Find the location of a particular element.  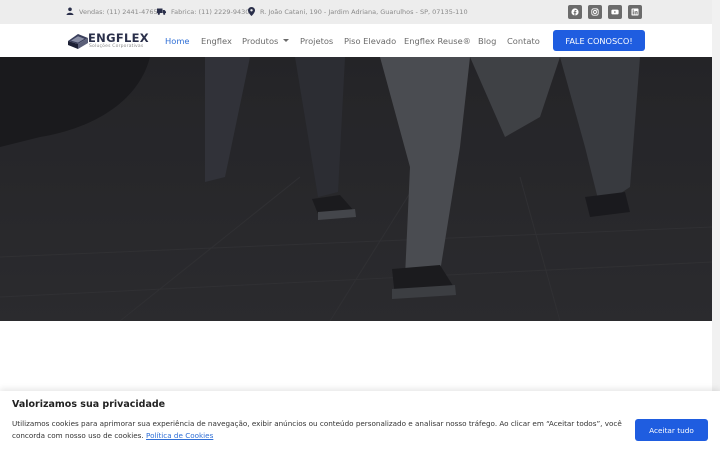

nav-engflex-reuse: Engflex Reuse® is located at coordinates (437, 40).